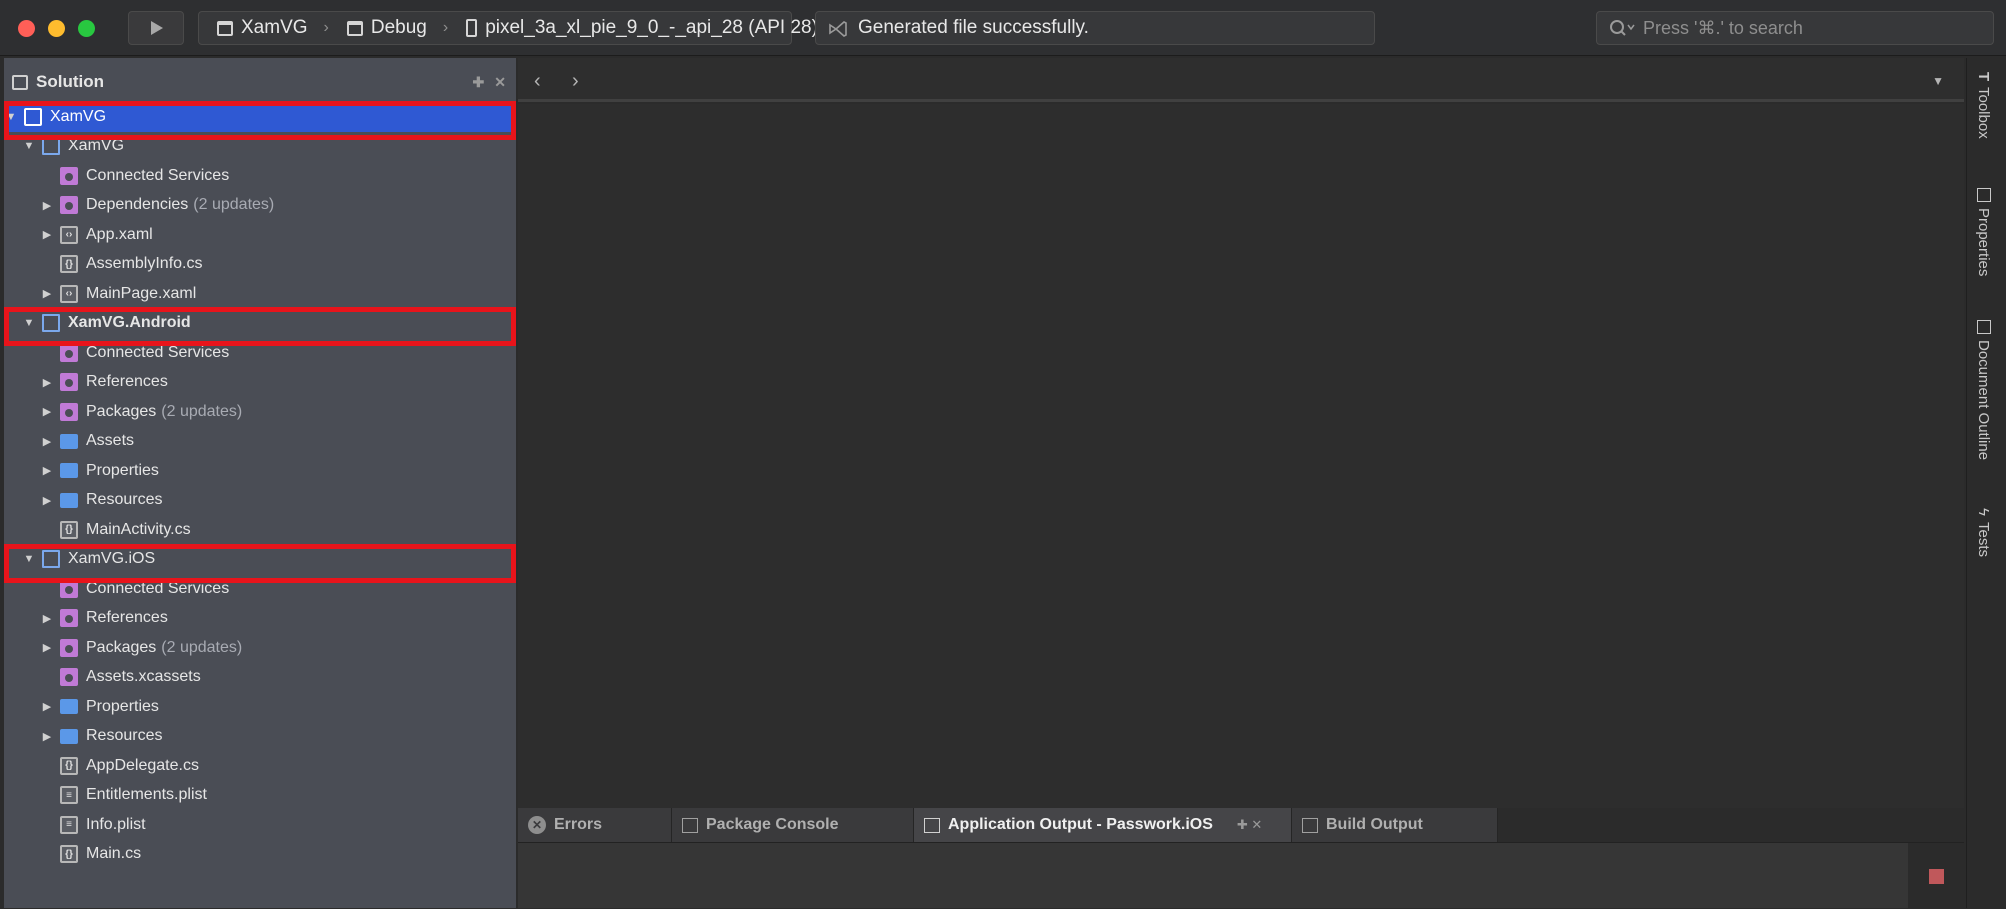 This screenshot has height=909, width=2006. Describe the element at coordinates (578, 824) in the screenshot. I see `tab-errors-label: Errors` at that location.